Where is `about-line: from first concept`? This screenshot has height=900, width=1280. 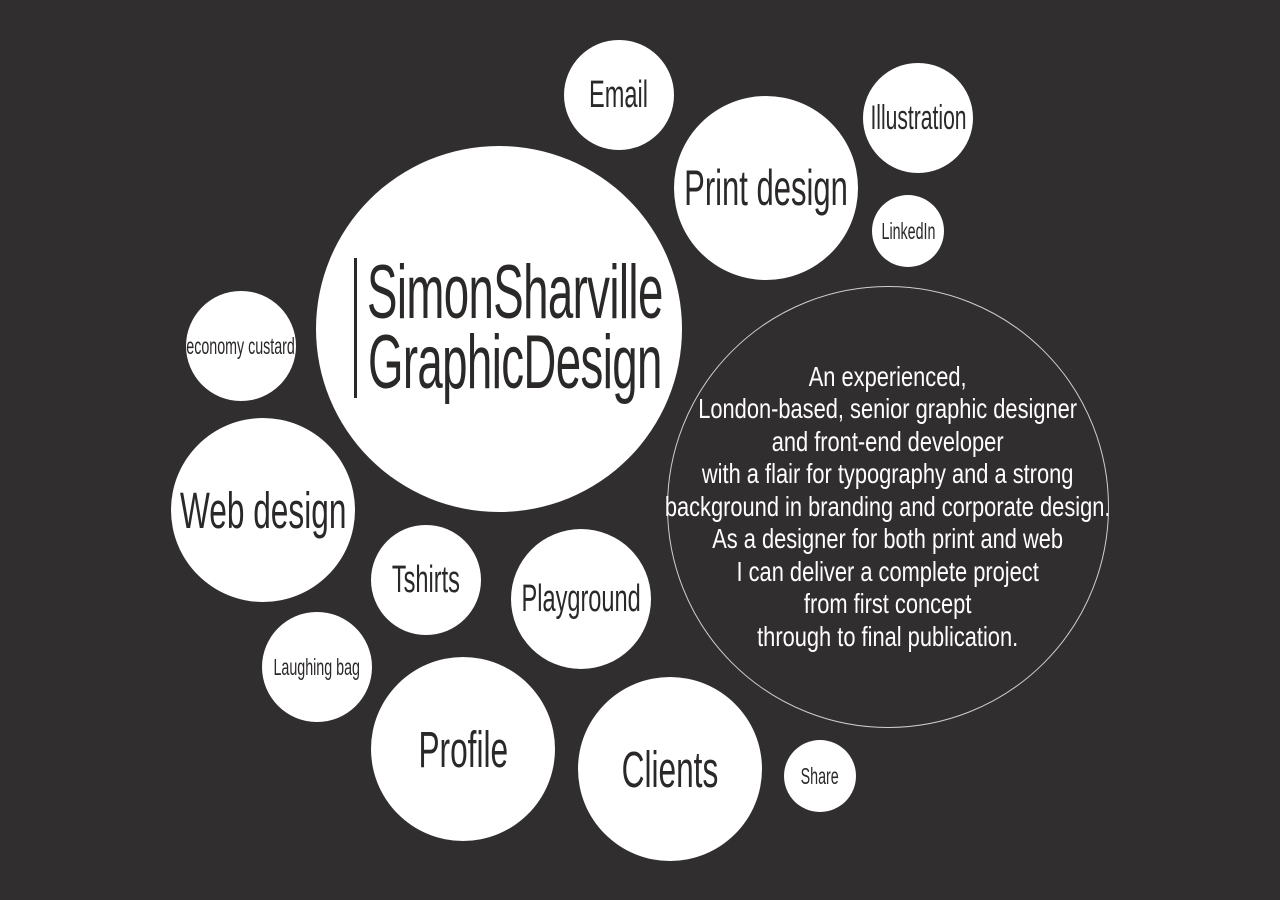 about-line: from first concept is located at coordinates (888, 604).